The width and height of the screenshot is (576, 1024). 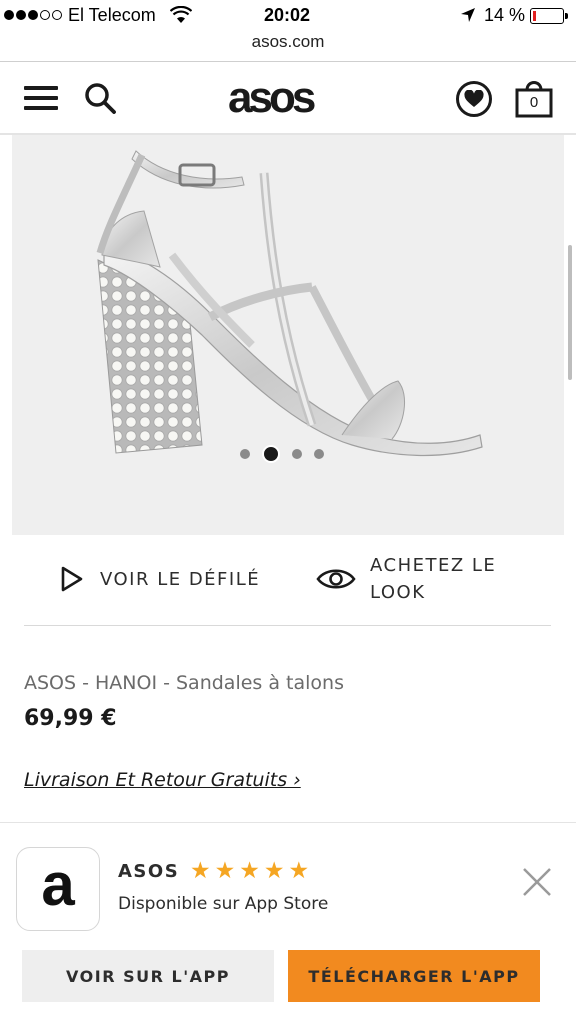 I want to click on carousel-dot-active, so click(x=271, y=454).